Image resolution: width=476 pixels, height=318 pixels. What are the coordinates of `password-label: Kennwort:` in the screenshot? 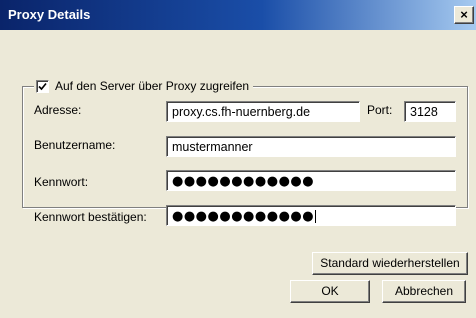 It's located at (61, 182).